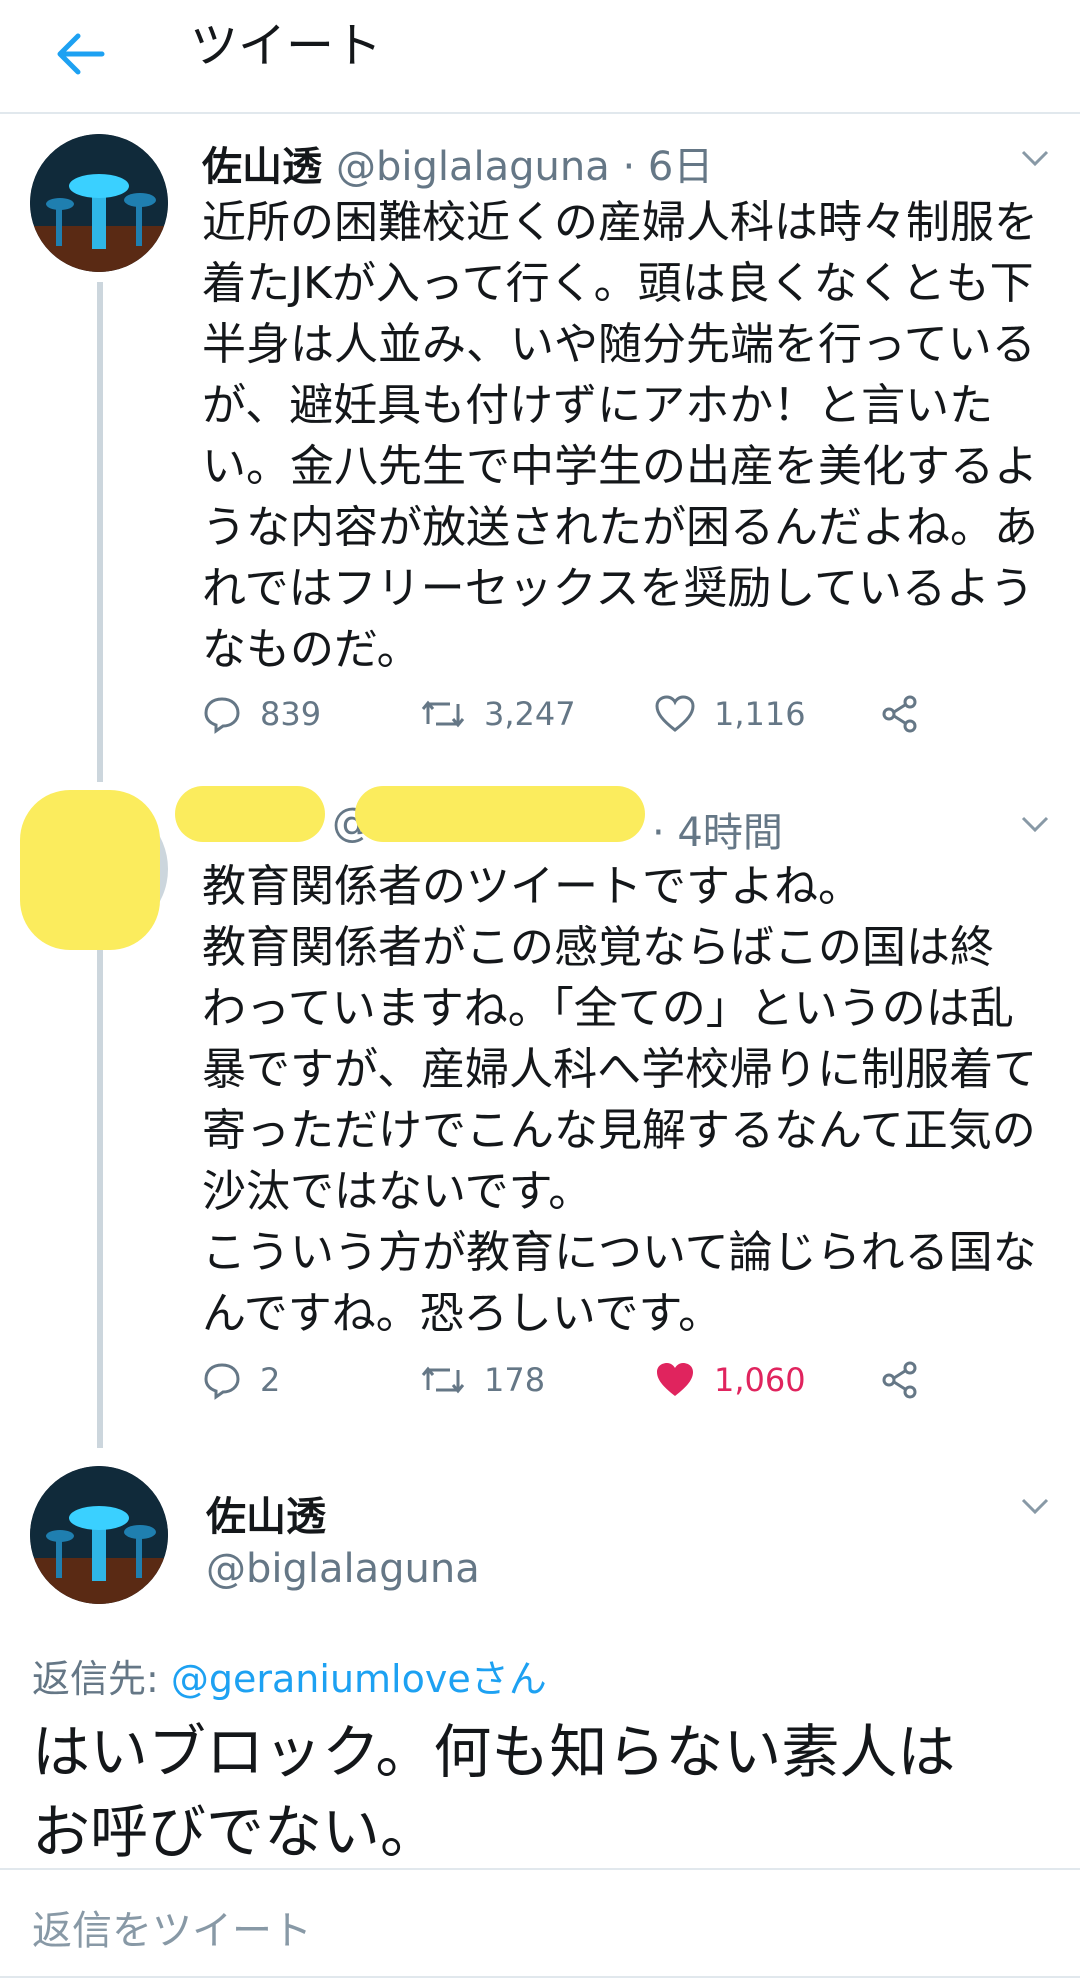 Image resolution: width=1080 pixels, height=1988 pixels. What do you see at coordinates (540, 57) in the screenshot?
I see `top-bar` at bounding box center [540, 57].